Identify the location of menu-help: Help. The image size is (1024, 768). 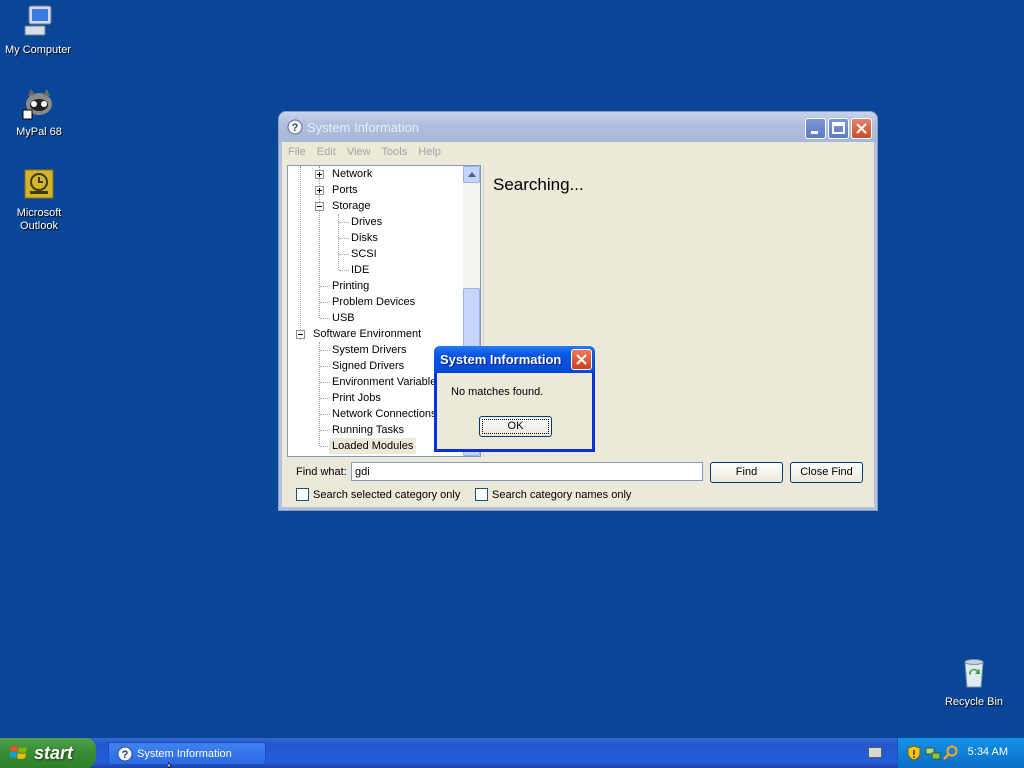
(429, 152).